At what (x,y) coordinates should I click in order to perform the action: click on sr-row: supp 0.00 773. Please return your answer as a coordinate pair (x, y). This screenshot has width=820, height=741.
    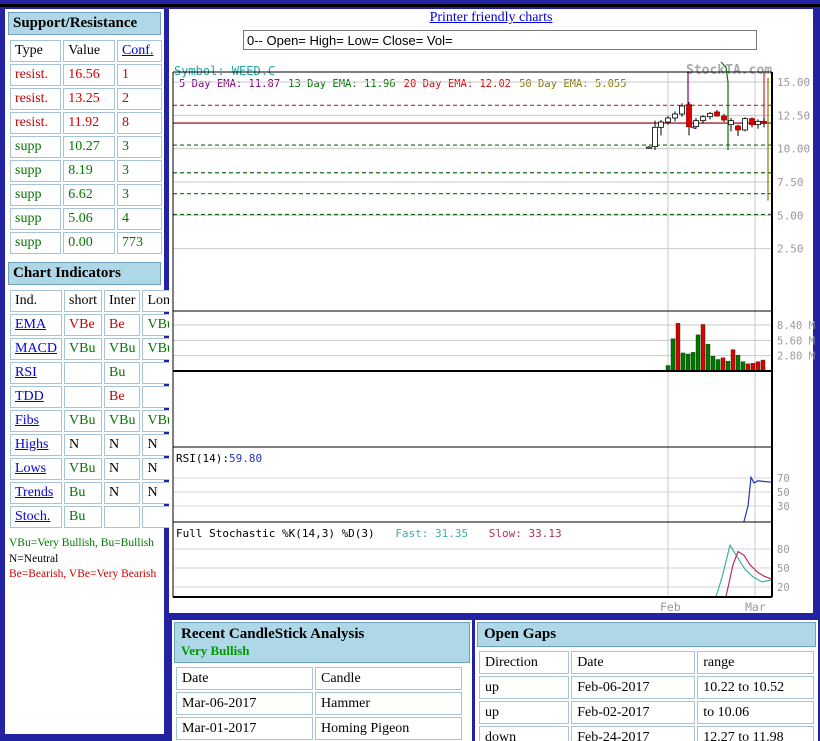
    Looking at the image, I should click on (86, 243).